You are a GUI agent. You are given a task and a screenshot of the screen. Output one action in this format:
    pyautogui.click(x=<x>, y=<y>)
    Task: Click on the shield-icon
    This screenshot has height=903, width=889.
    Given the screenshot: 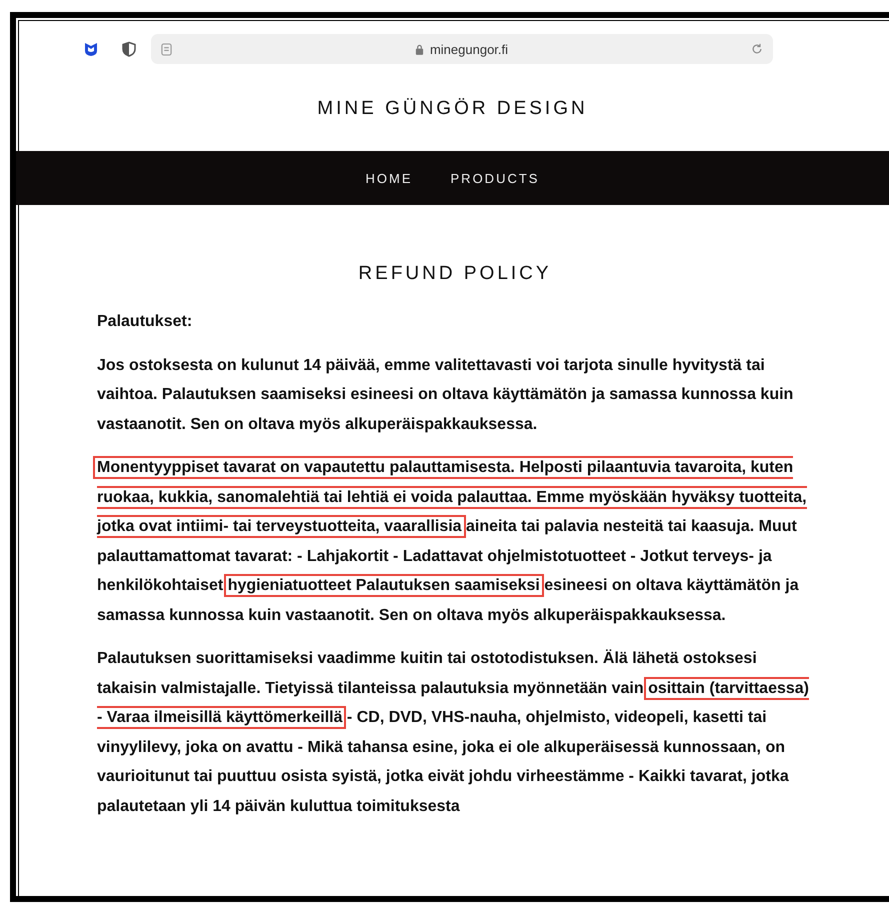 What is the action you would take?
    pyautogui.click(x=91, y=49)
    